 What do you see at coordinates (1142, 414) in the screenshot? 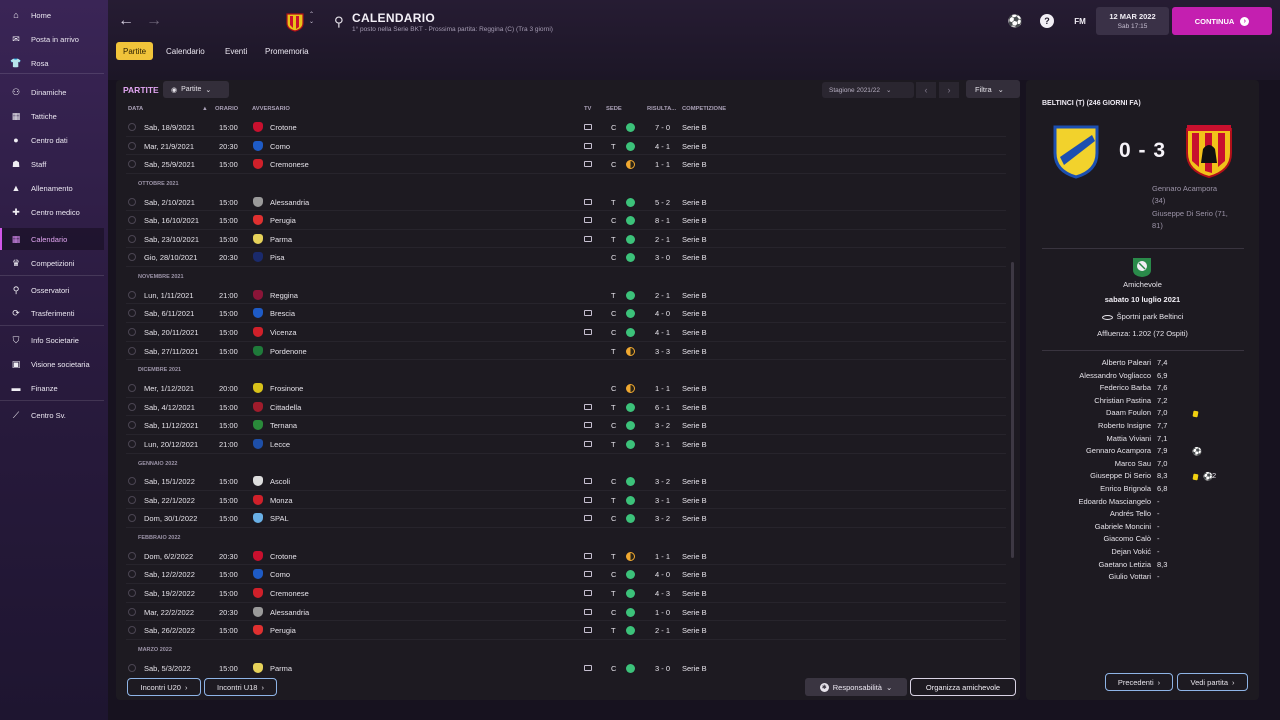
I see `player-rating-row: Daam Foulon 7,0` at bounding box center [1142, 414].